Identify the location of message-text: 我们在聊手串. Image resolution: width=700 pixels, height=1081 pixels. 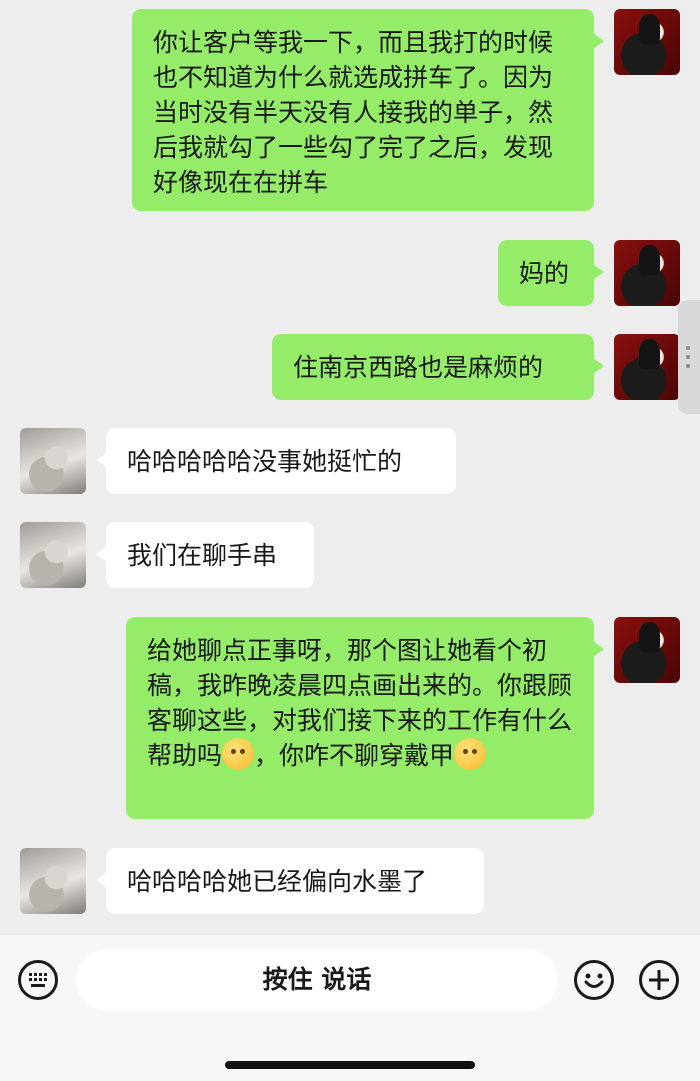
(202, 555).